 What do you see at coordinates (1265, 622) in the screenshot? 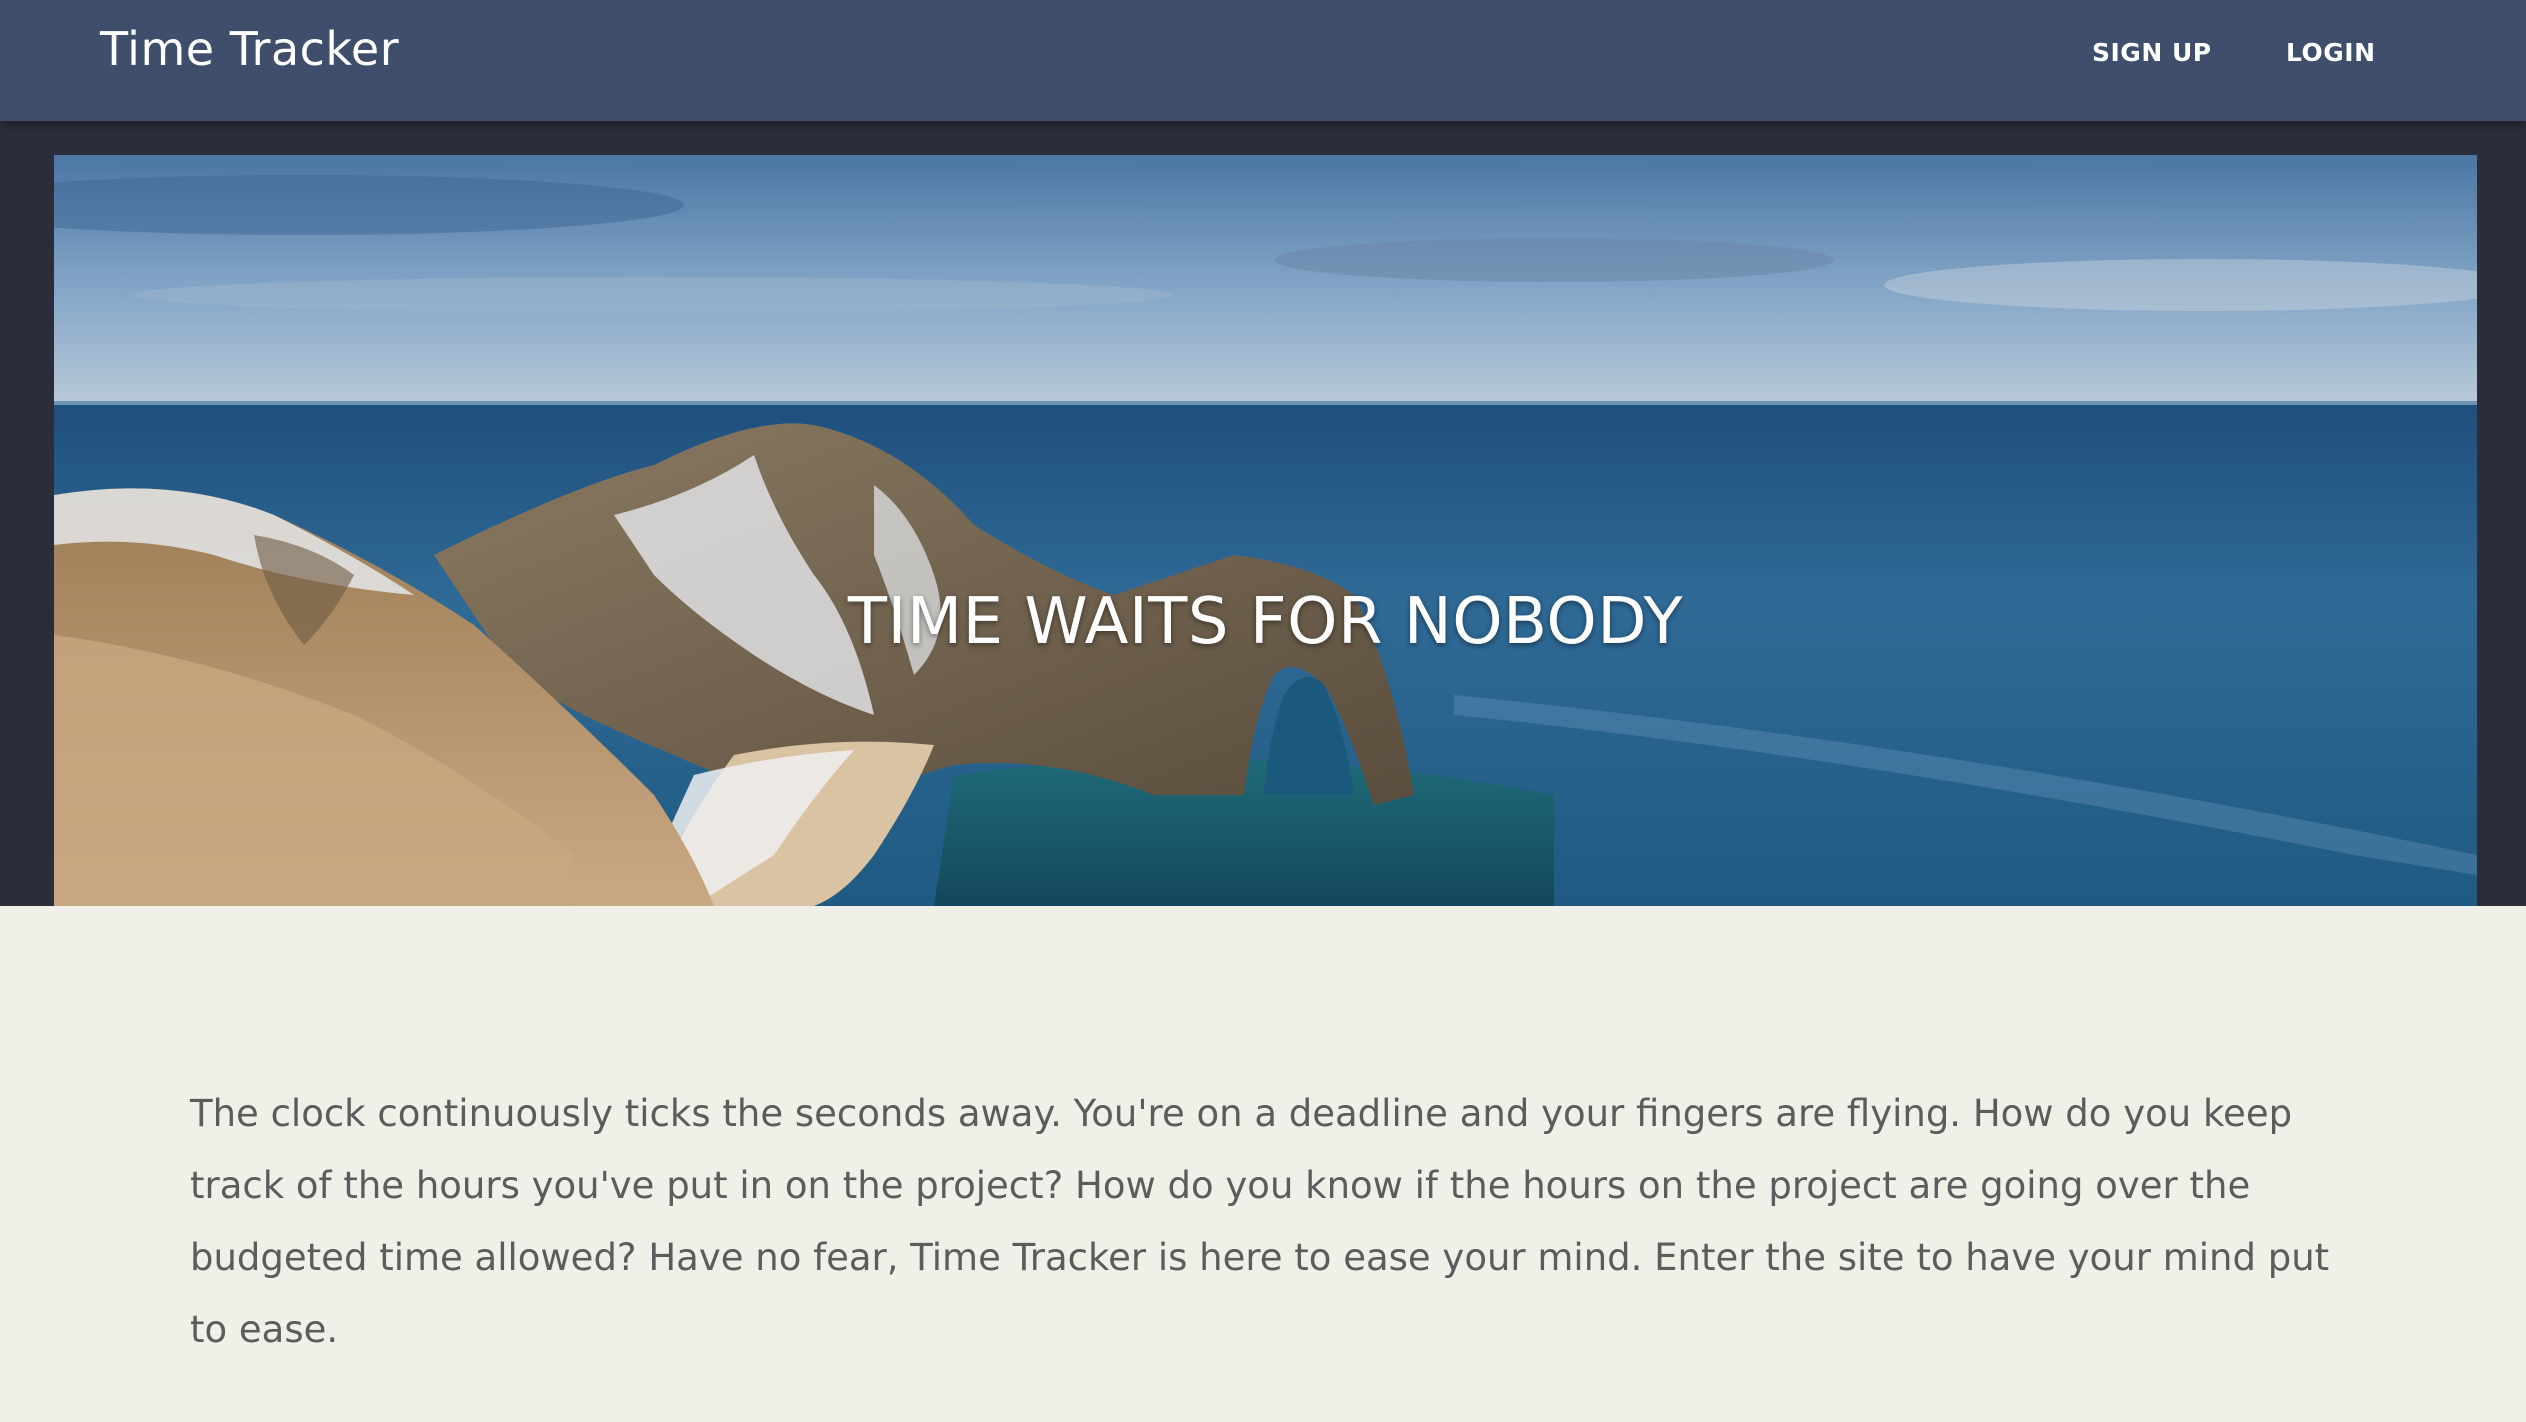
I see `hero-title: TIME WAITS FOR NOBODY` at bounding box center [1265, 622].